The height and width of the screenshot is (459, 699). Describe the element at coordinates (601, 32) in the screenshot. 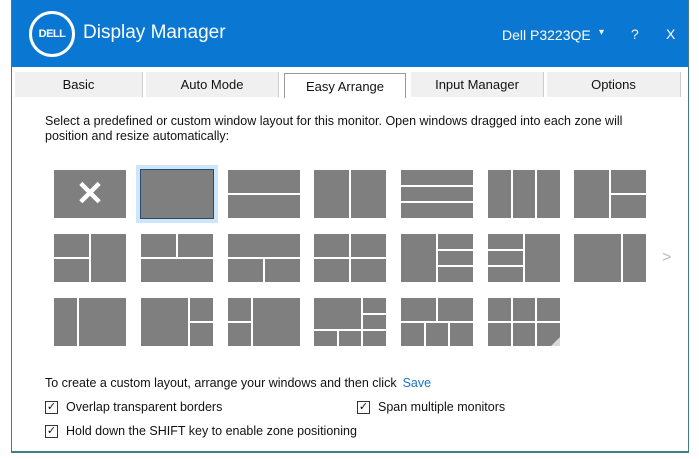

I see `chevron-down-icon: ▾` at that location.